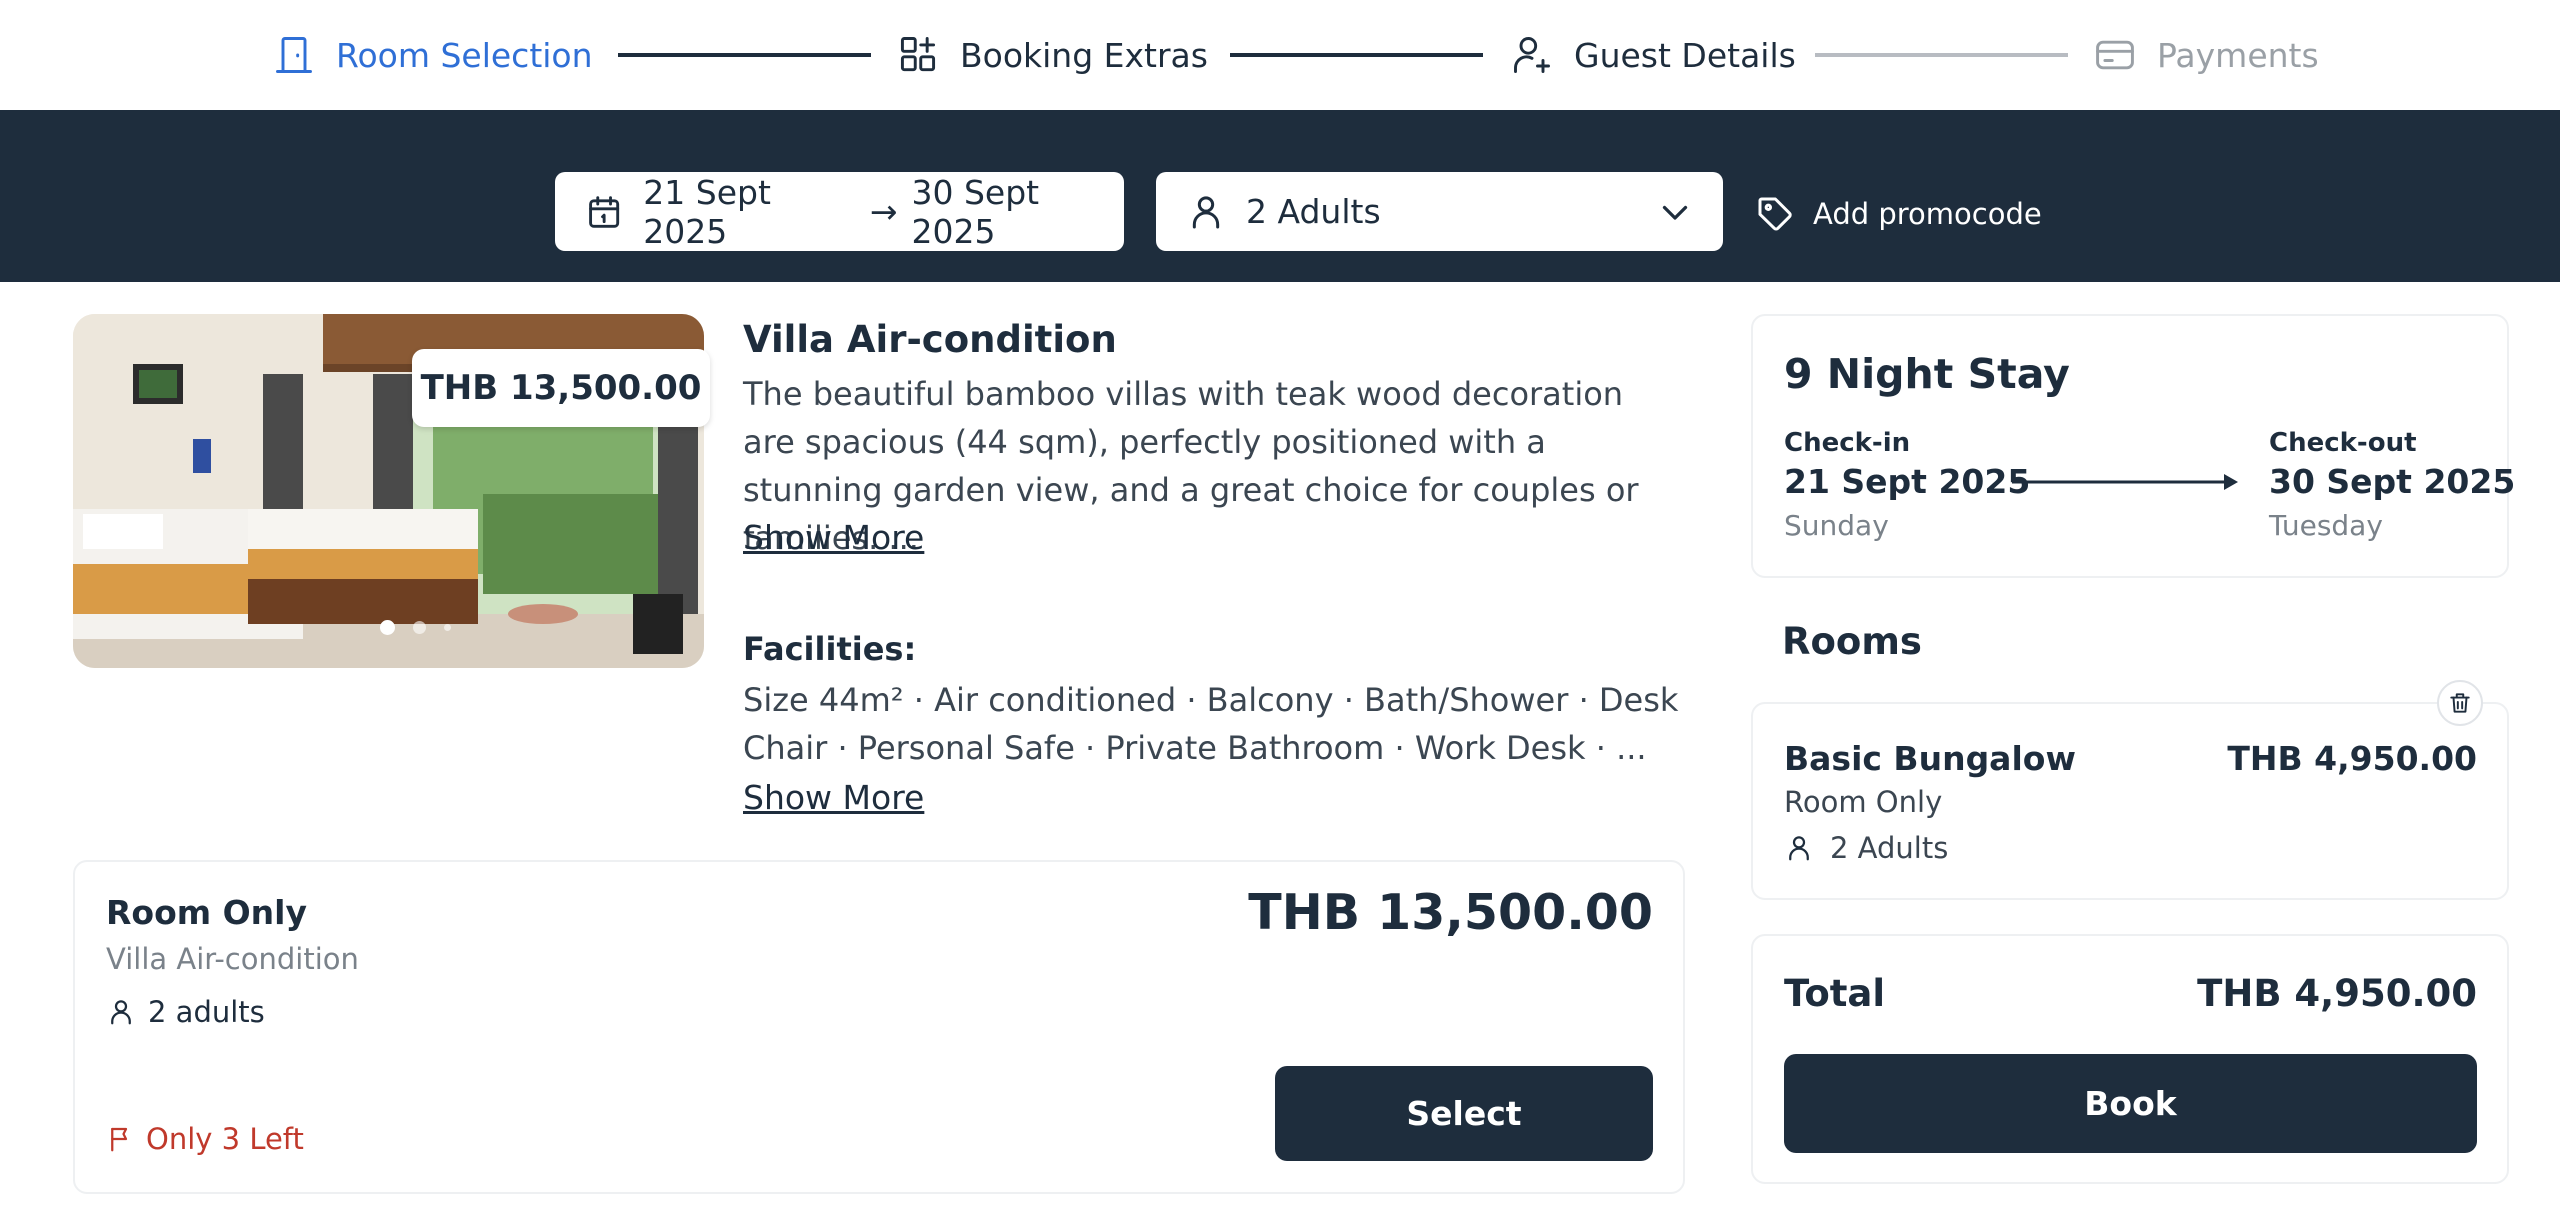 This screenshot has height=1227, width=2560. Describe the element at coordinates (833, 537) in the screenshot. I see `description-show-more-link: Show More` at that location.